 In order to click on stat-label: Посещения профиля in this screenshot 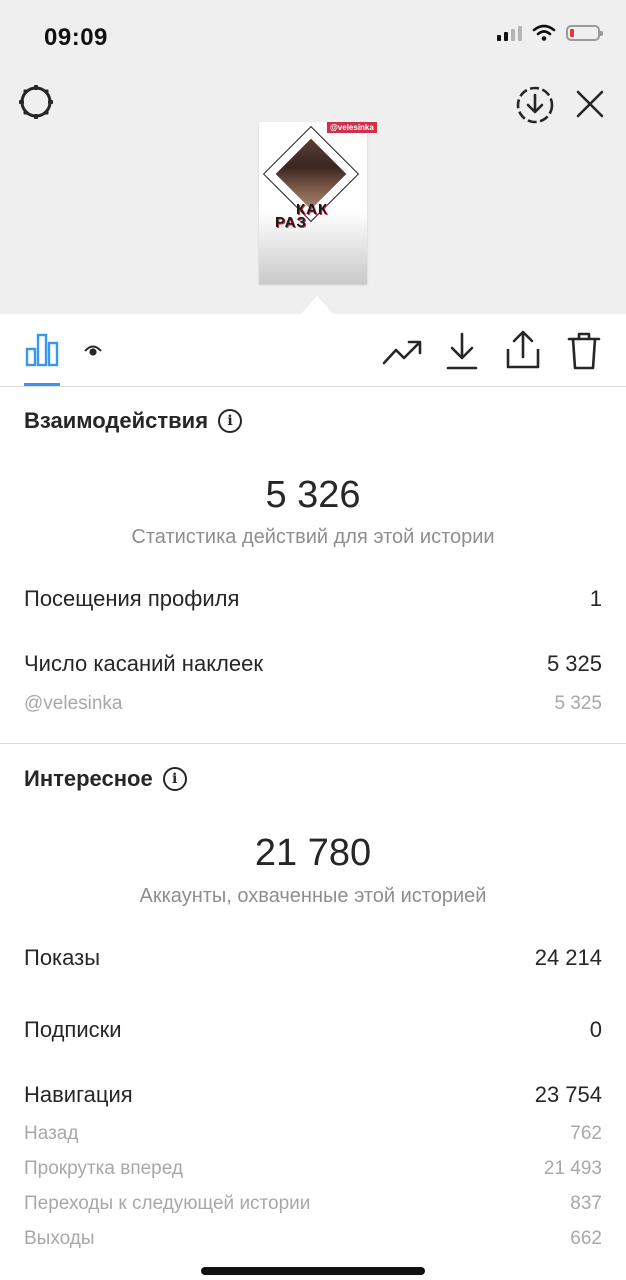, I will do `click(132, 598)`.